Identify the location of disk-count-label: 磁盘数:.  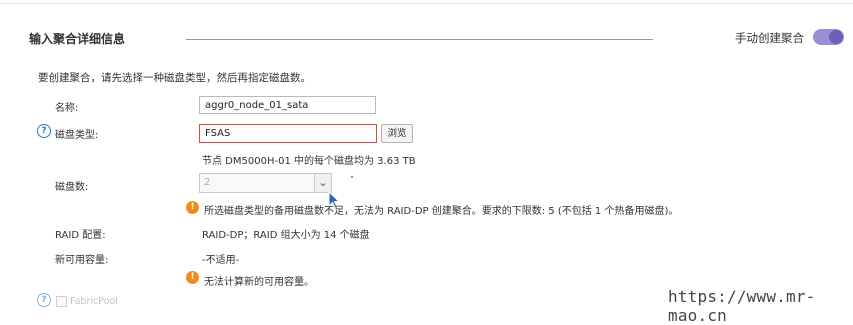
(72, 187).